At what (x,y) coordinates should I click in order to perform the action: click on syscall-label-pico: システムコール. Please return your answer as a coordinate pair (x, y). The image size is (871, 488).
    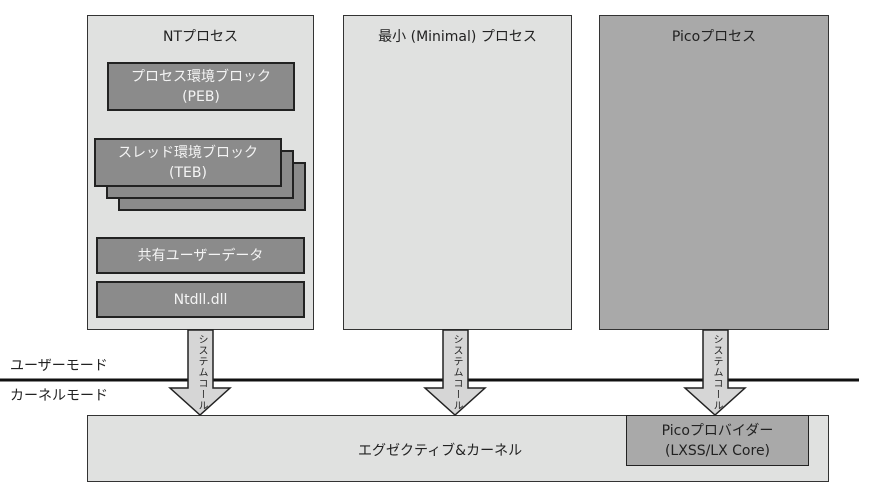
    Looking at the image, I should click on (716, 372).